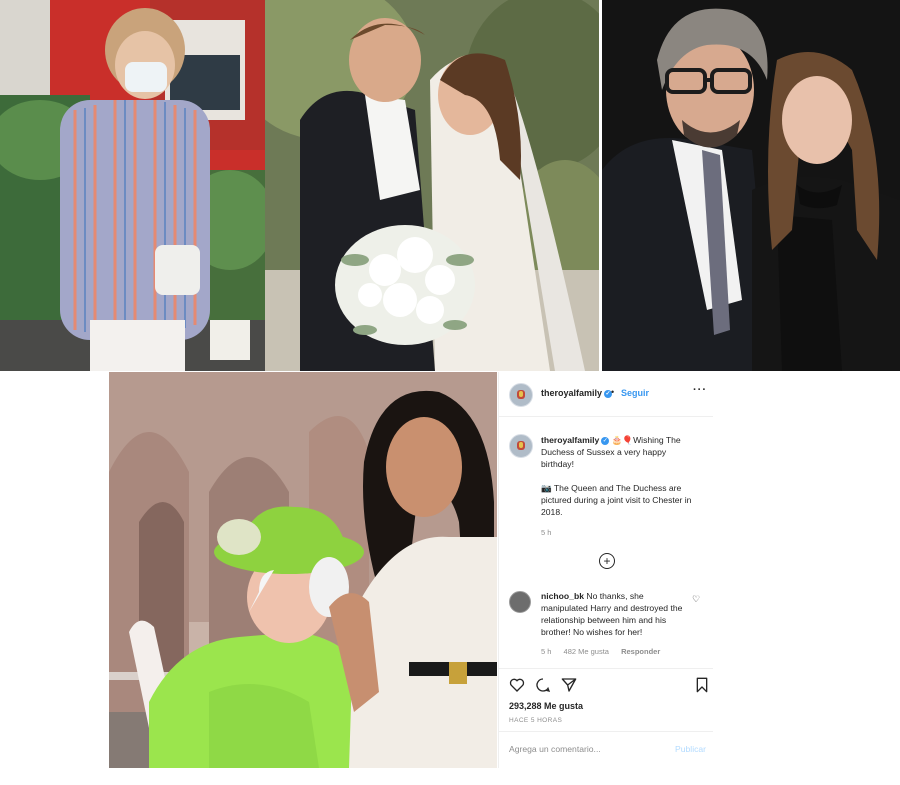  Describe the element at coordinates (562, 596) in the screenshot. I see `comment-username: nichoo_bk` at that location.